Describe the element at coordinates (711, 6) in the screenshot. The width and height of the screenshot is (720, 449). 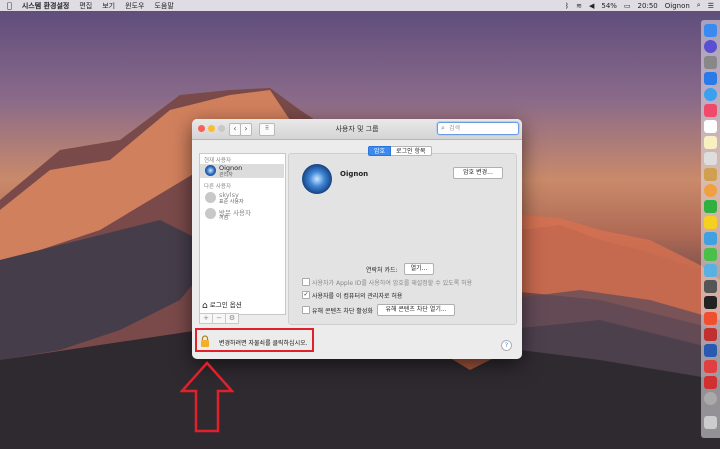
I see `notification-center-icon: ☰` at that location.